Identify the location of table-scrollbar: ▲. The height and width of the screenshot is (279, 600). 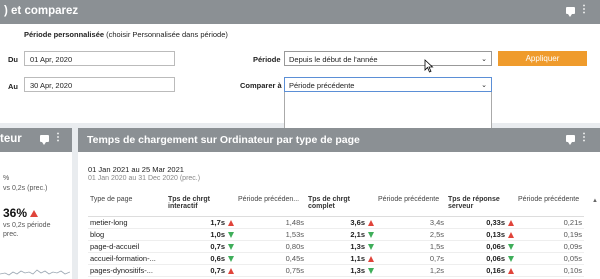
(595, 237).